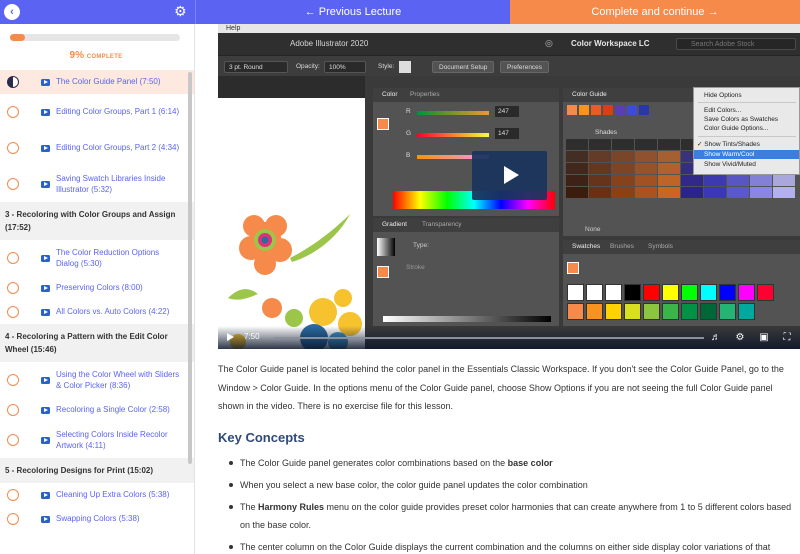 This screenshot has width=800, height=554. Describe the element at coordinates (728, 144) in the screenshot. I see `menu-show-tints: ✓ Show Tints/Shades` at that location.